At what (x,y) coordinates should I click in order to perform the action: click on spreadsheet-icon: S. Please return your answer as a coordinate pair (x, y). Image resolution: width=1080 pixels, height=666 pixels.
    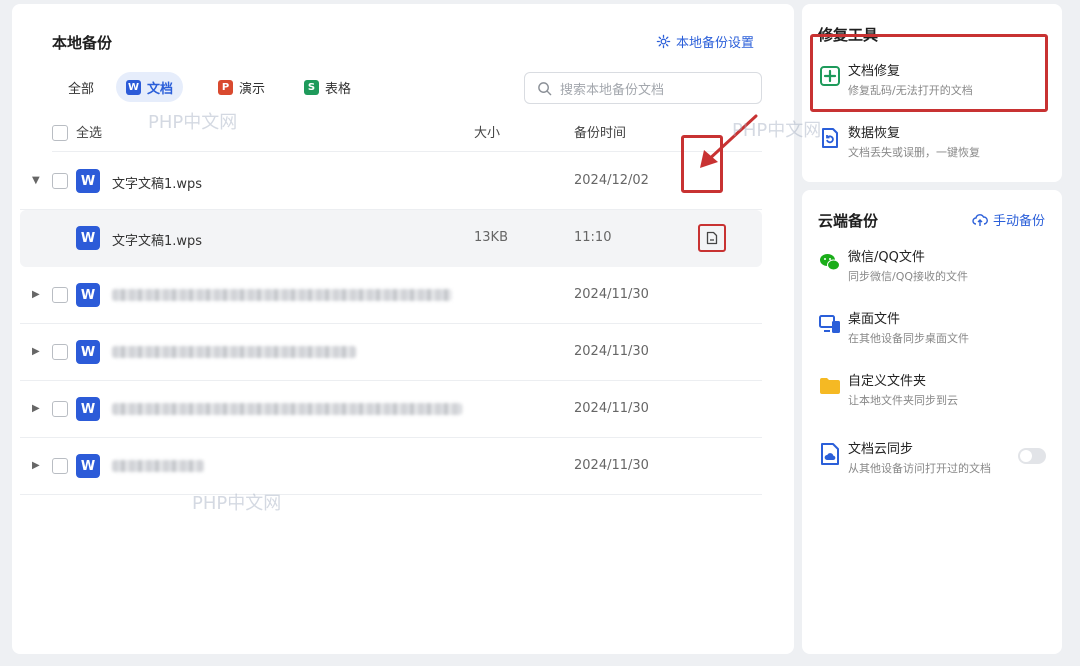
    Looking at the image, I should click on (311, 87).